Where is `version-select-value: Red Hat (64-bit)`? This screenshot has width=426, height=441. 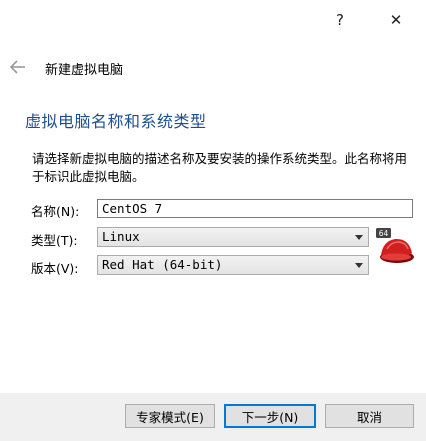
version-select-value: Red Hat (64-bit) is located at coordinates (162, 264).